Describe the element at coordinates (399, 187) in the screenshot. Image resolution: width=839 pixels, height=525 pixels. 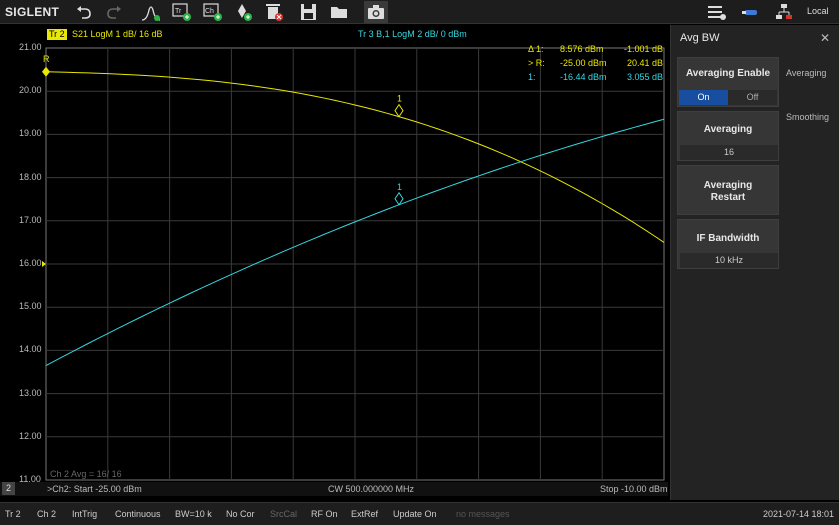
I see `marker-1-cyan-label: 1` at that location.